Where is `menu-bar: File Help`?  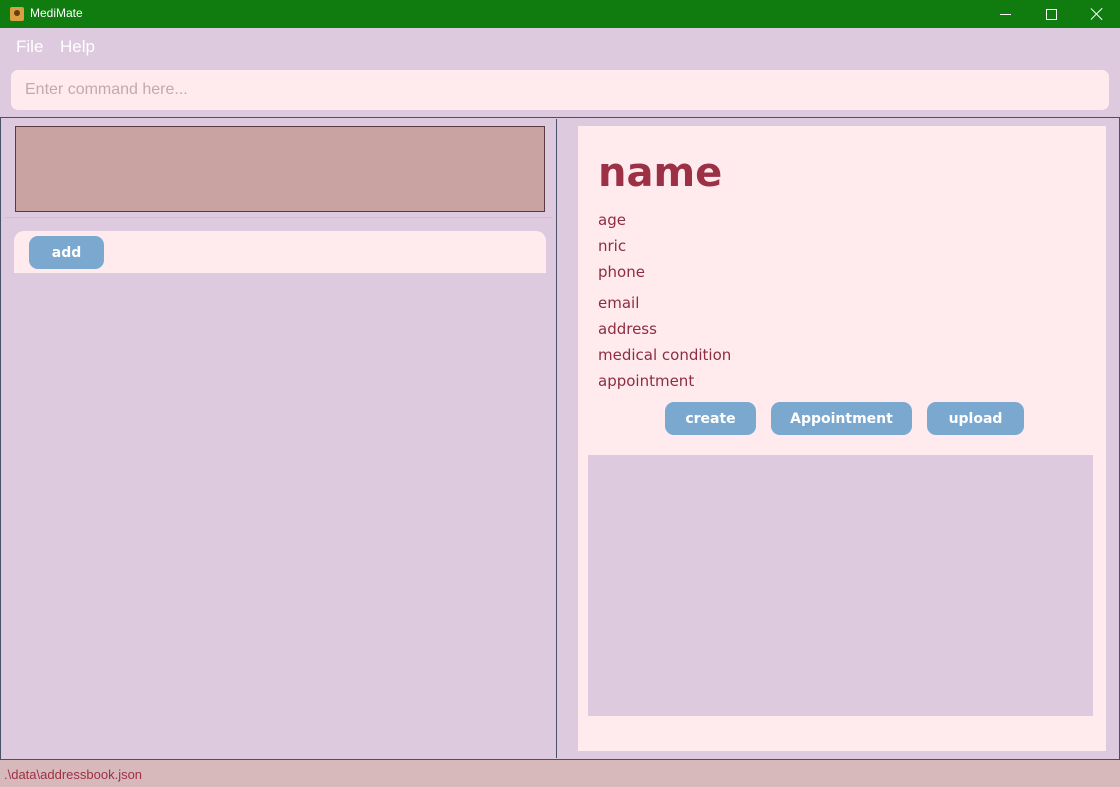 menu-bar: File Help is located at coordinates (560, 47).